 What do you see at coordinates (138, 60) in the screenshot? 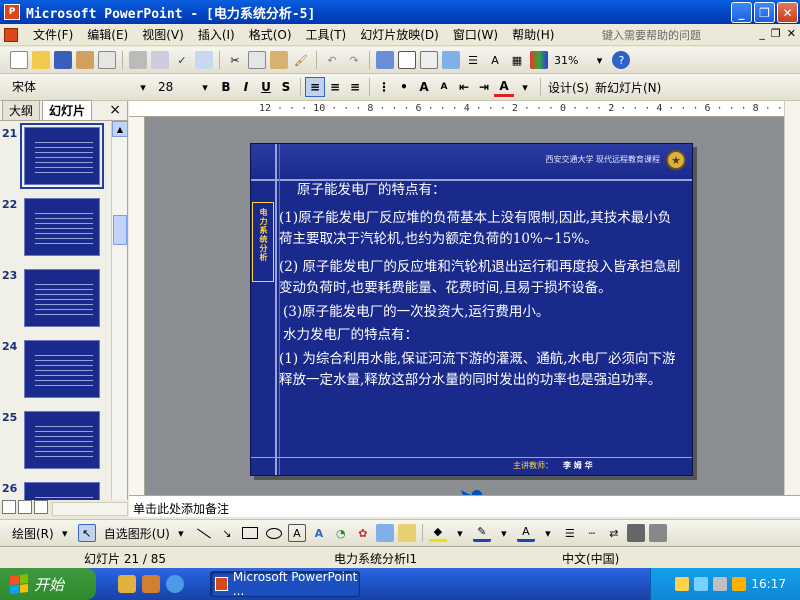
I see `print-icon` at bounding box center [138, 60].